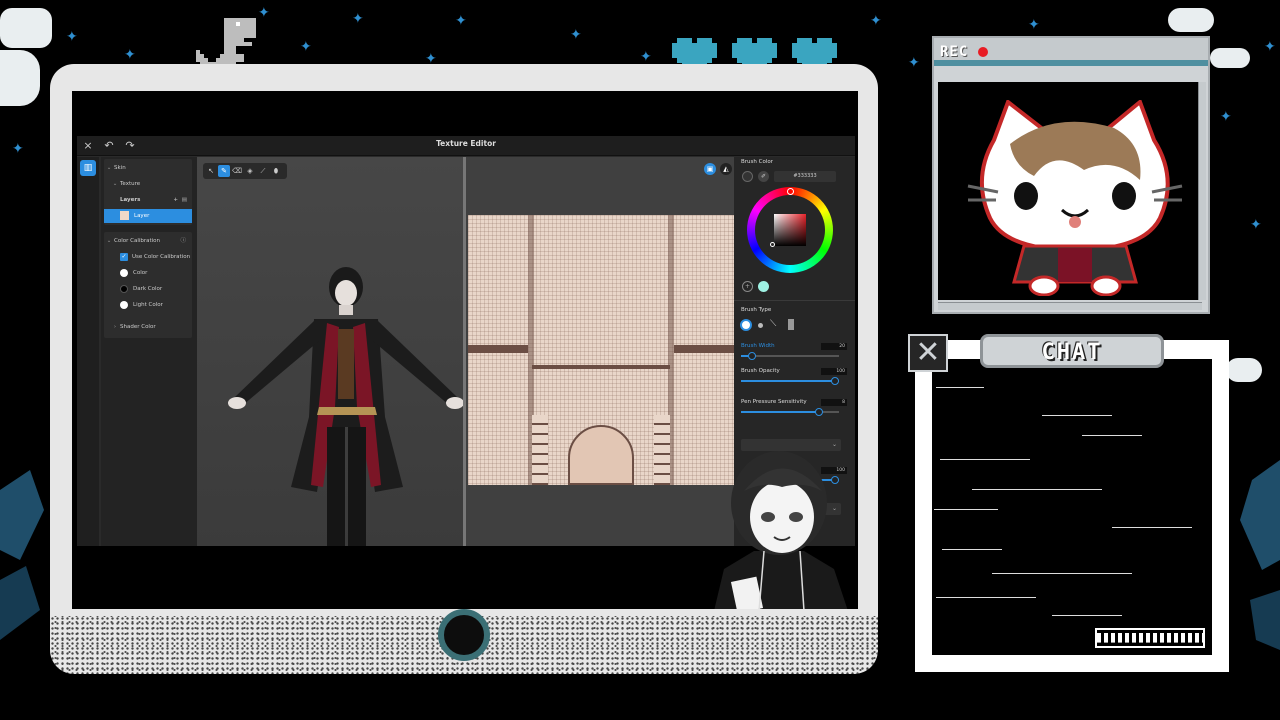  I want to click on line-tool-icon: ⟋, so click(263, 171).